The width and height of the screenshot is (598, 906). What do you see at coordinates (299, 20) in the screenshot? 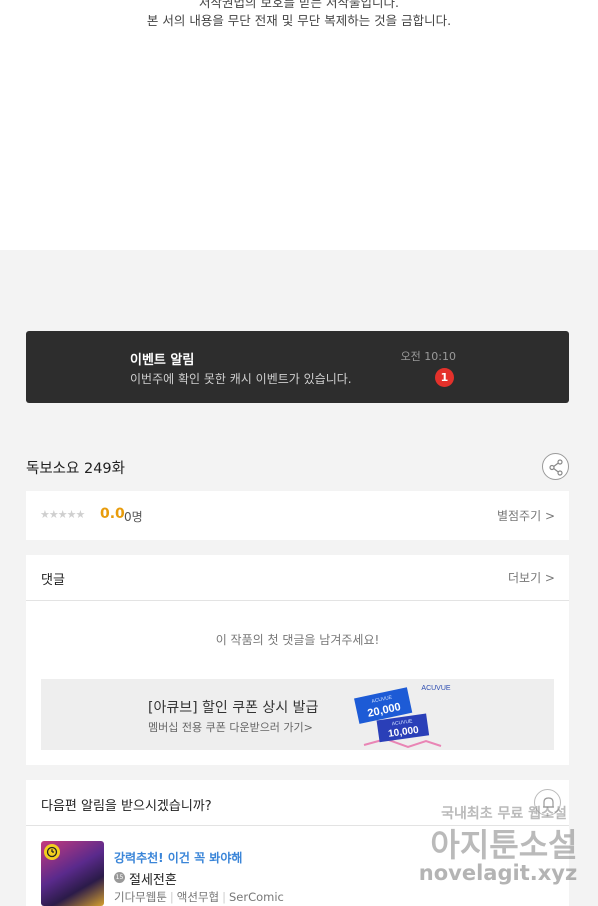
I see `copyright-line-2: 본 서의 내용을 무단 전재 및 무단 복제하는 것을 금합니다.` at bounding box center [299, 20].